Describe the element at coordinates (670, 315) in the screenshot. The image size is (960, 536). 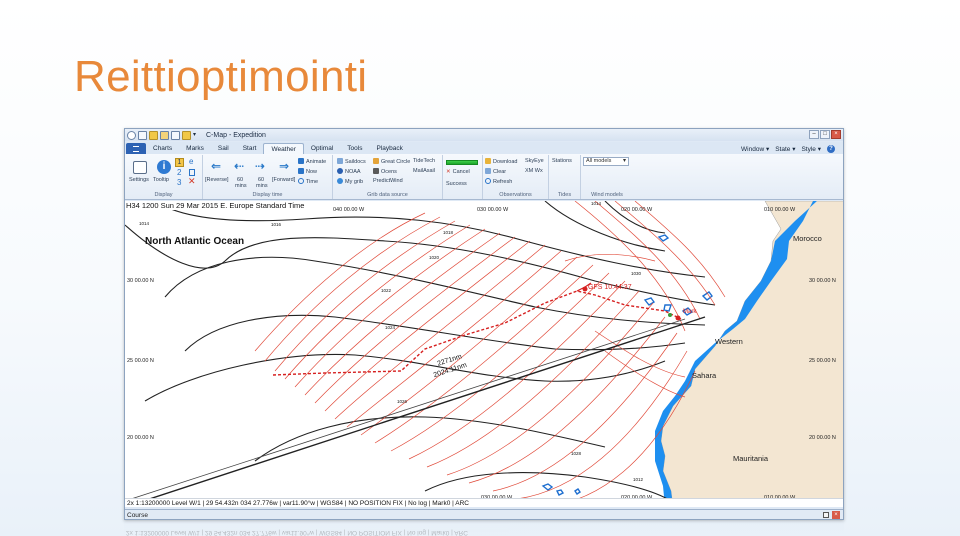
I see `start-mark-marker` at that location.